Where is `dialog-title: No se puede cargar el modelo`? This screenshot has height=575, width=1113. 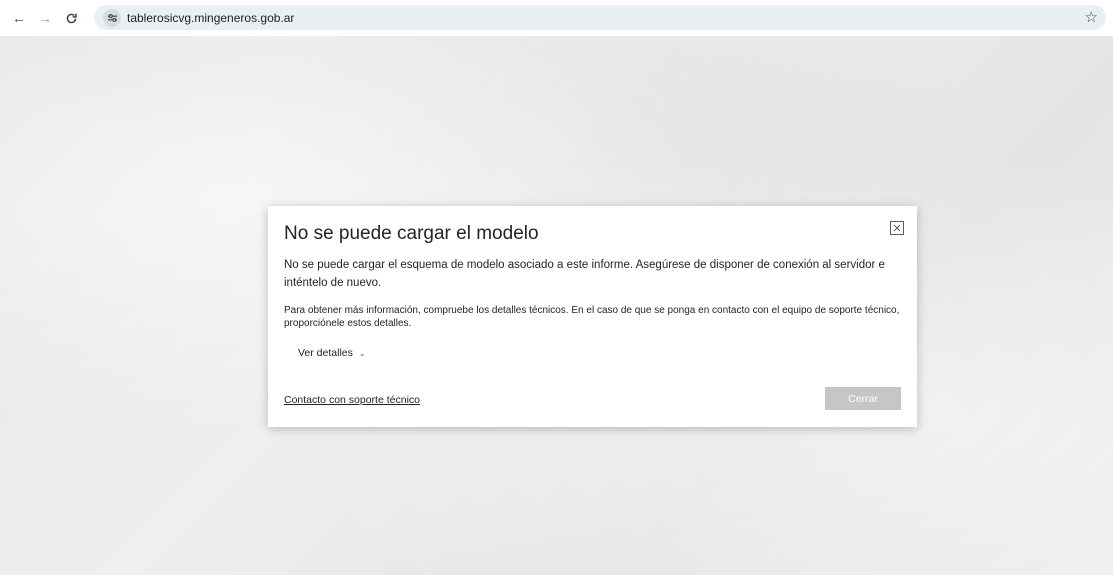
dialog-title: No se puede cargar el modelo is located at coordinates (411, 233).